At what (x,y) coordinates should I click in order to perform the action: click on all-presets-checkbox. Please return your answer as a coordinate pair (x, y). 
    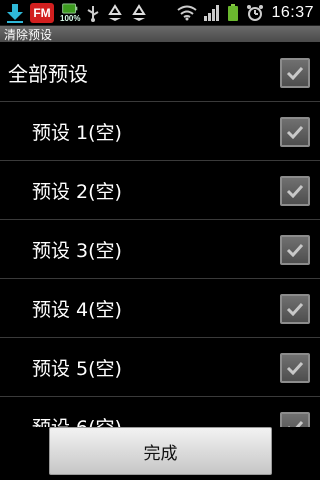
    Looking at the image, I should click on (295, 73).